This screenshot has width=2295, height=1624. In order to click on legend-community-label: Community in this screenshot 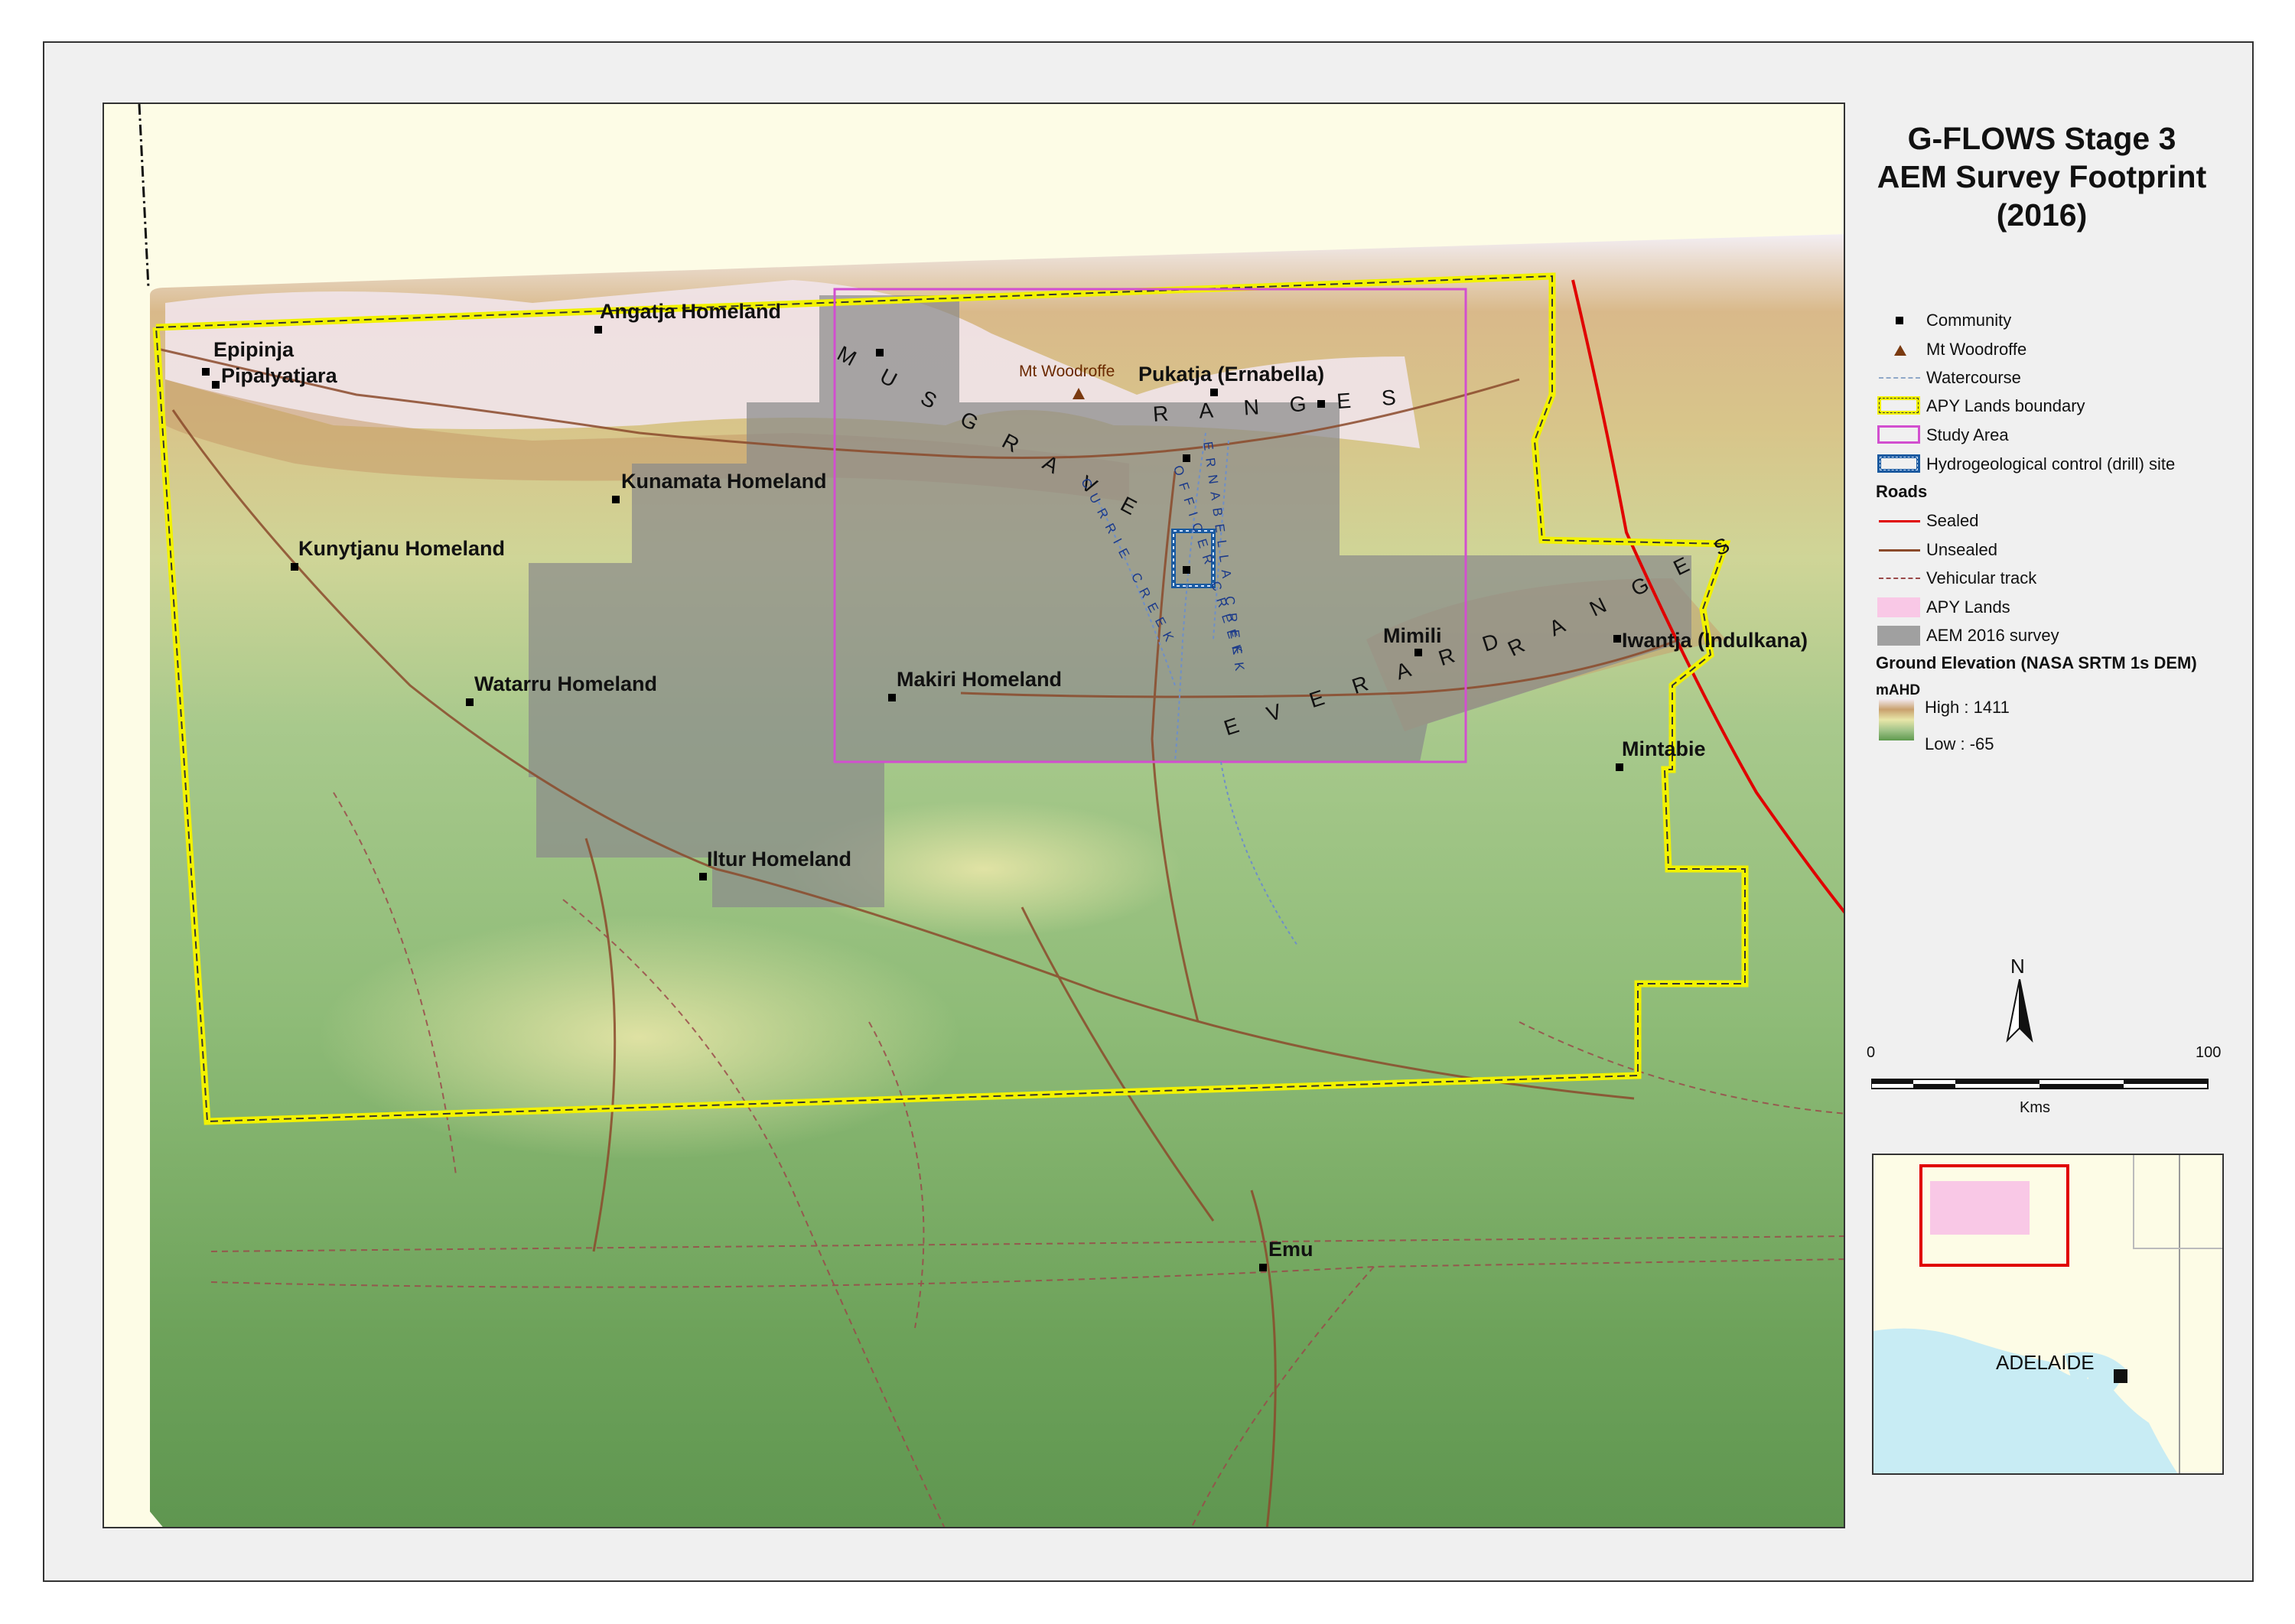, I will do `click(1969, 320)`.